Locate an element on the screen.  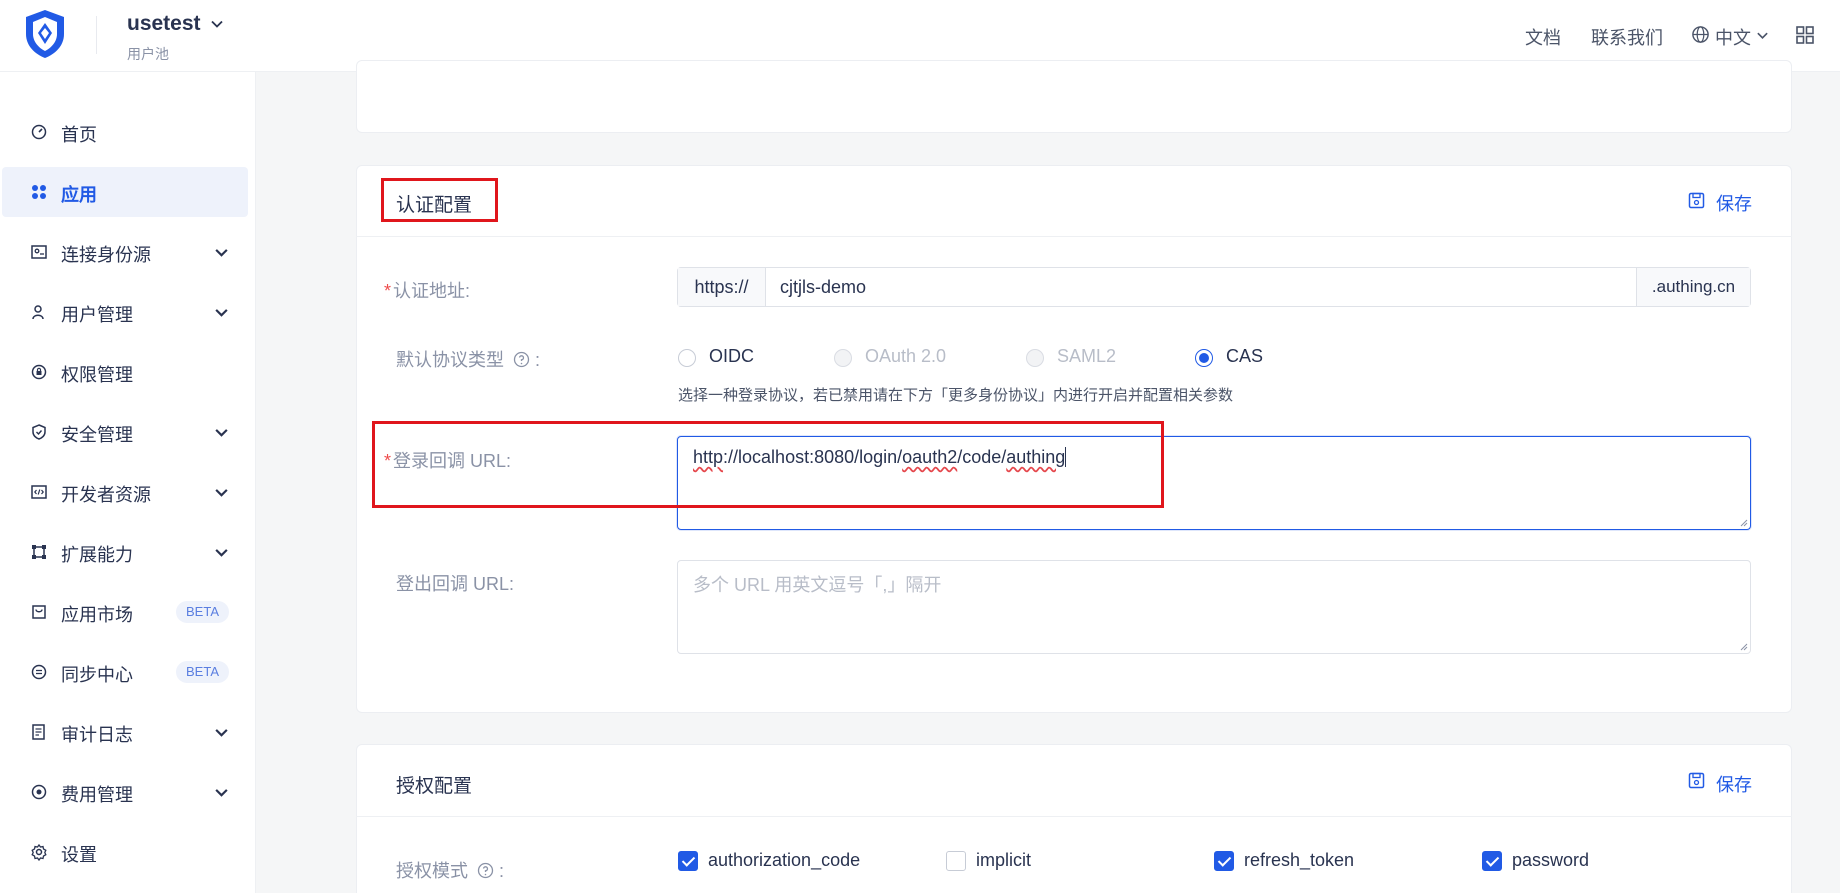
app-grid-icon is located at coordinates (1805, 35).